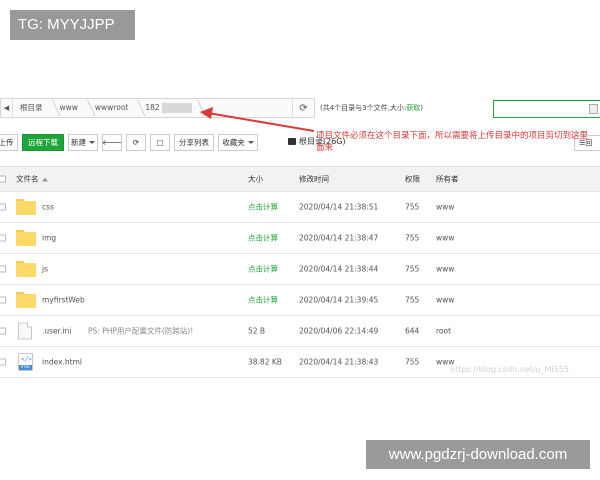 This screenshot has height=480, width=600. Describe the element at coordinates (160, 142) in the screenshot. I see `terminal-icon: ▢` at that location.